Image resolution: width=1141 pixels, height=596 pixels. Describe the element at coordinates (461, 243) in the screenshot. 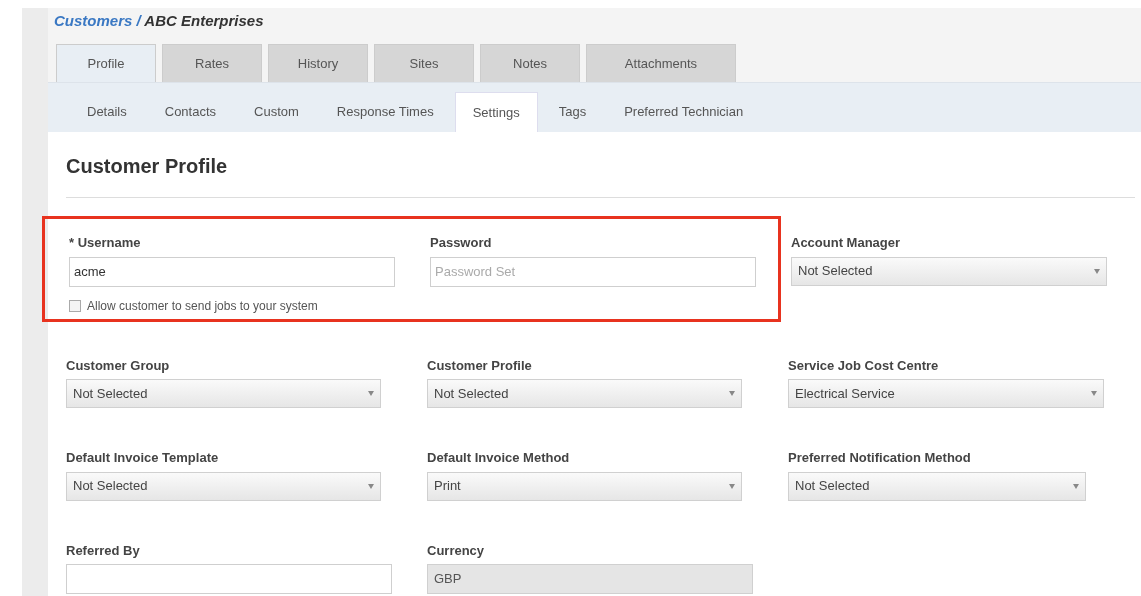

I see `field-label: Password` at that location.